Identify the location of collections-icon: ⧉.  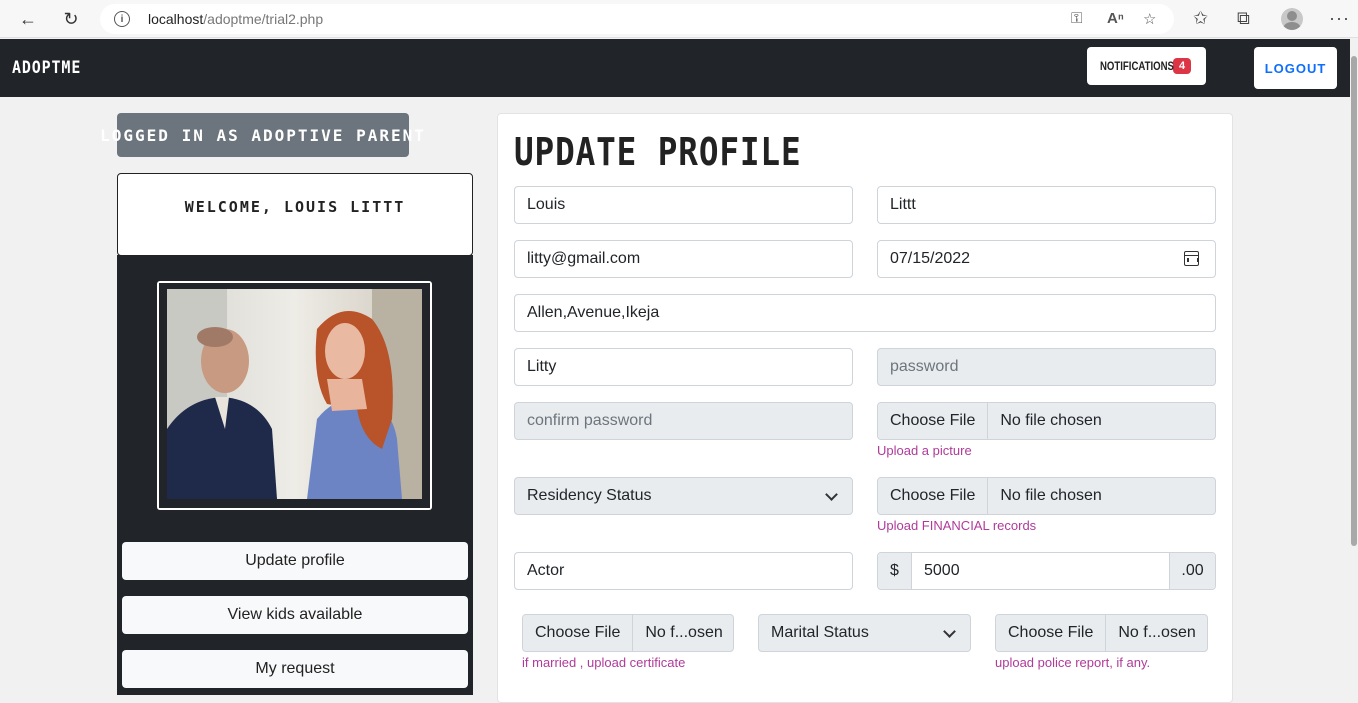
(1243, 18).